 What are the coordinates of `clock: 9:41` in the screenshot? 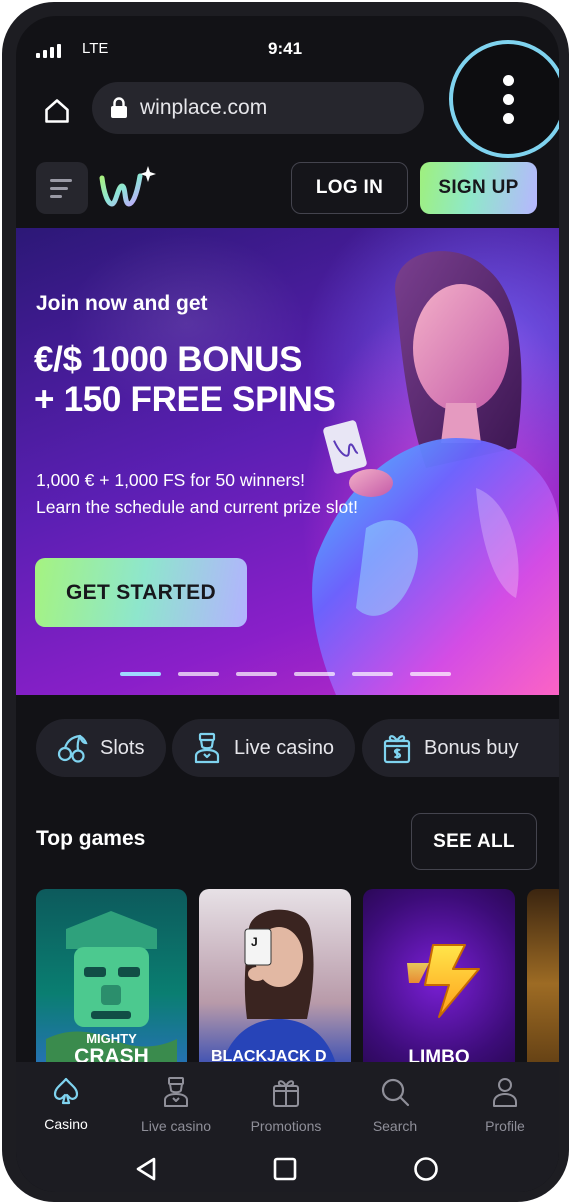 It's located at (285, 48).